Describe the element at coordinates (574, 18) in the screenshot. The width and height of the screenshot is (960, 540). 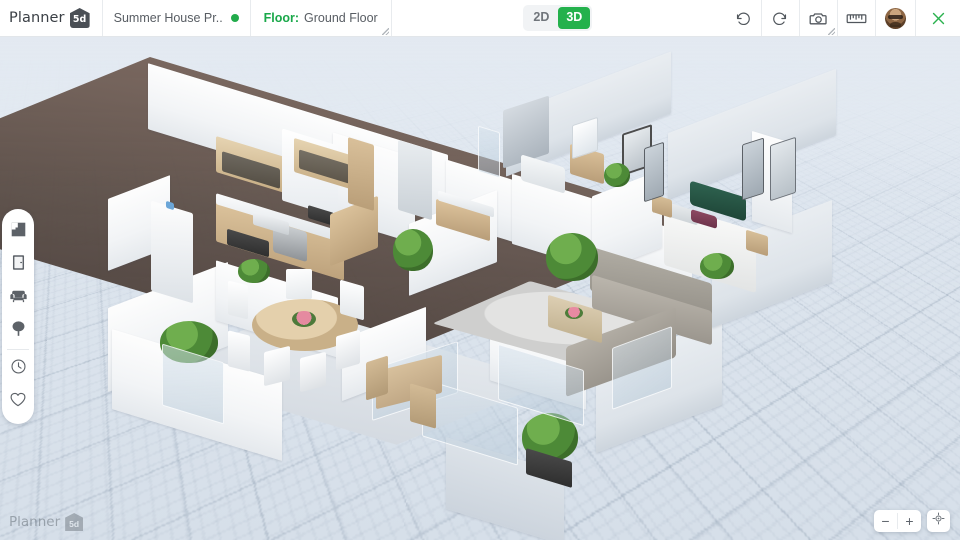
I see `view-mode-3d-button: 3D` at that location.